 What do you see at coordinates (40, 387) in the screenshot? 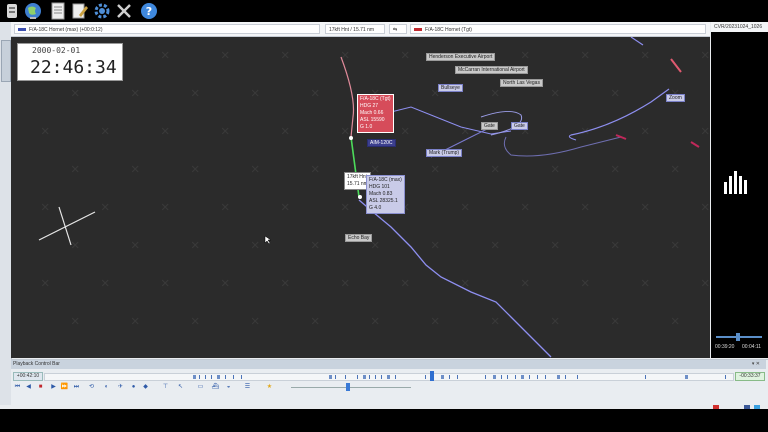
I see `stop-icon: ■` at bounding box center [40, 387].